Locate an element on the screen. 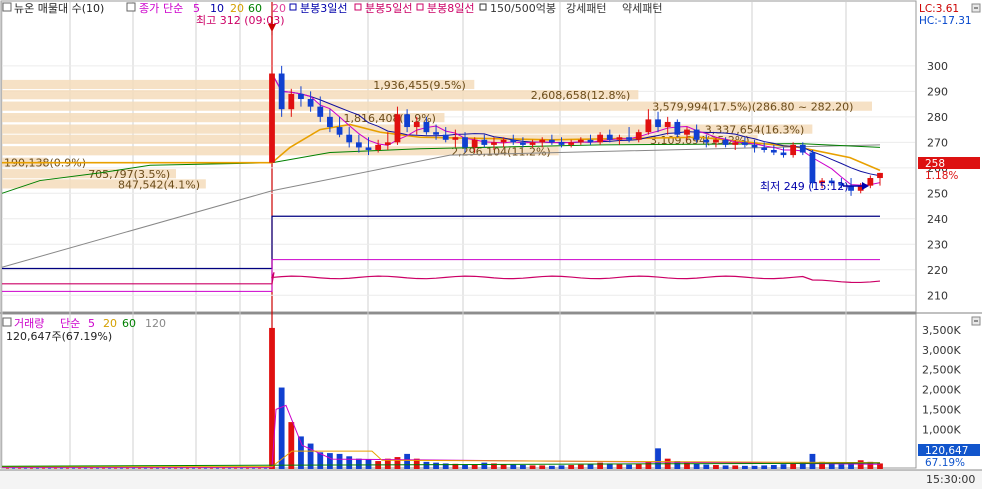 This screenshot has height=489, width=982. legend-item-label: 분봉8일선 is located at coordinates (450, 8).